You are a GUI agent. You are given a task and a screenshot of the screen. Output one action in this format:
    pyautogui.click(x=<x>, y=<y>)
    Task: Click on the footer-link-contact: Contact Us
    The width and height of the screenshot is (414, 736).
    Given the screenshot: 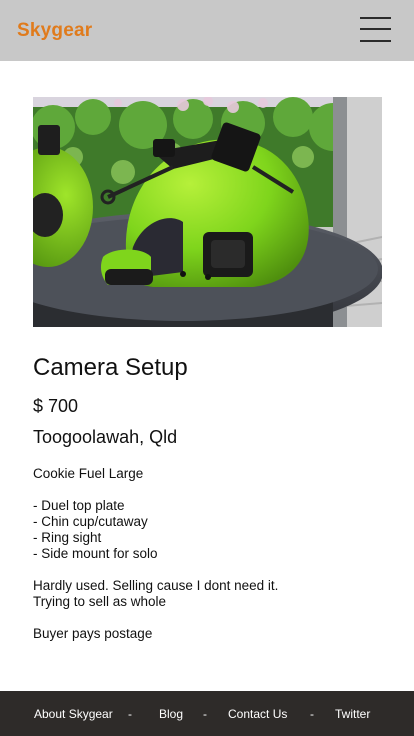 What is the action you would take?
    pyautogui.click(x=257, y=714)
    